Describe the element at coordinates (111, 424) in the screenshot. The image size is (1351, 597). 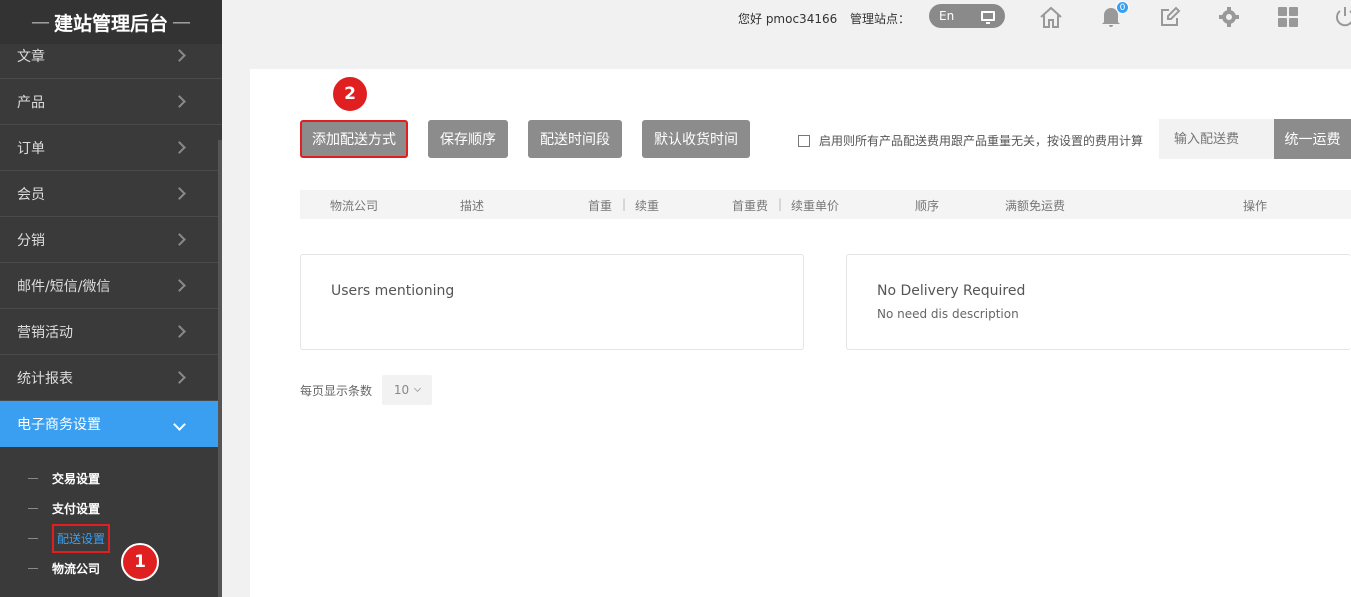
I see `sidebar-item-ecommerce-settings: 电子商务设置` at that location.